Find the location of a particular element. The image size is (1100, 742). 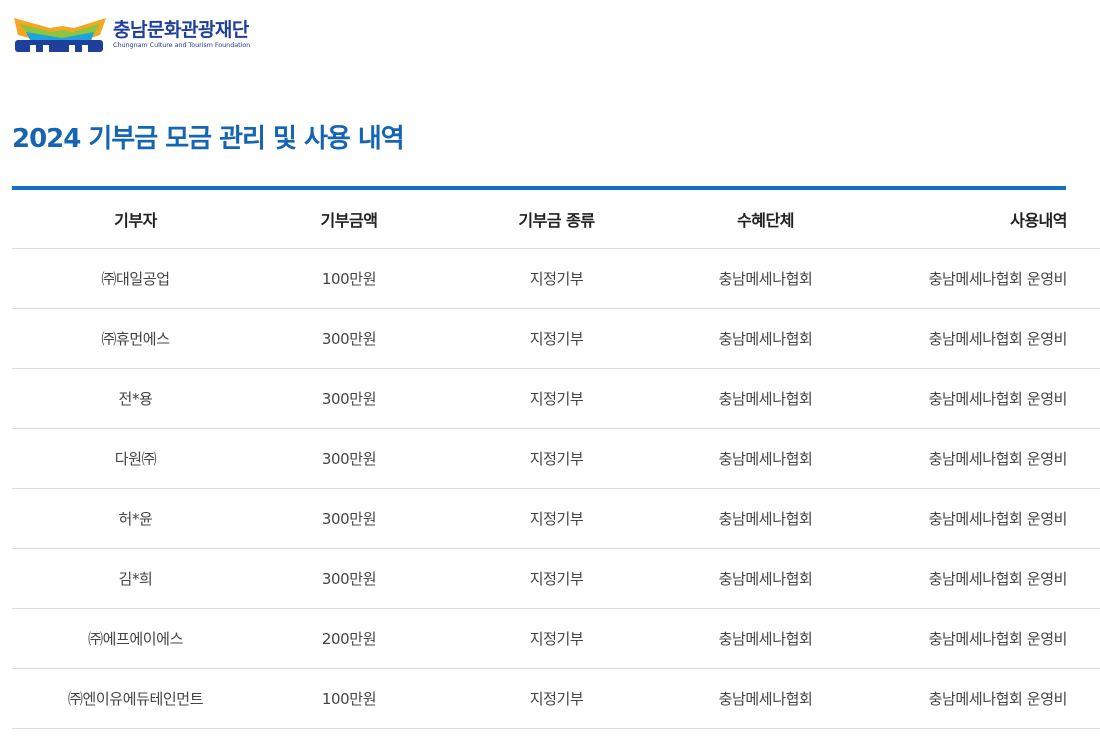

header-beneficiary: 수혜단체 is located at coordinates (765, 219).